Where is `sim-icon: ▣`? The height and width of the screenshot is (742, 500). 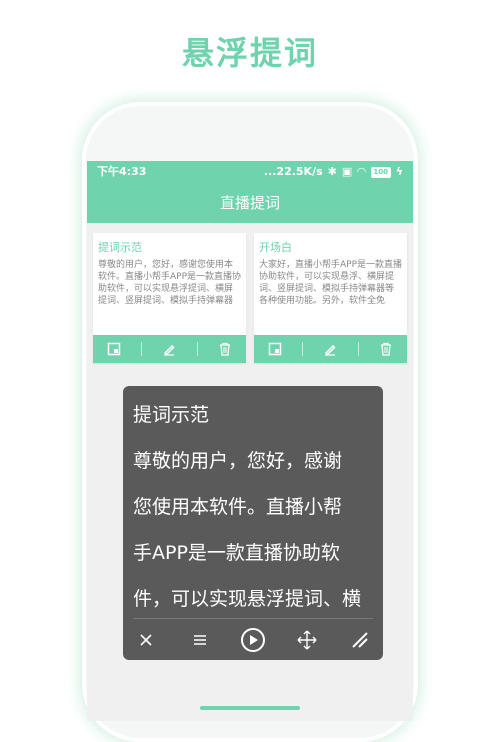
sim-icon: ▣ is located at coordinates (347, 171).